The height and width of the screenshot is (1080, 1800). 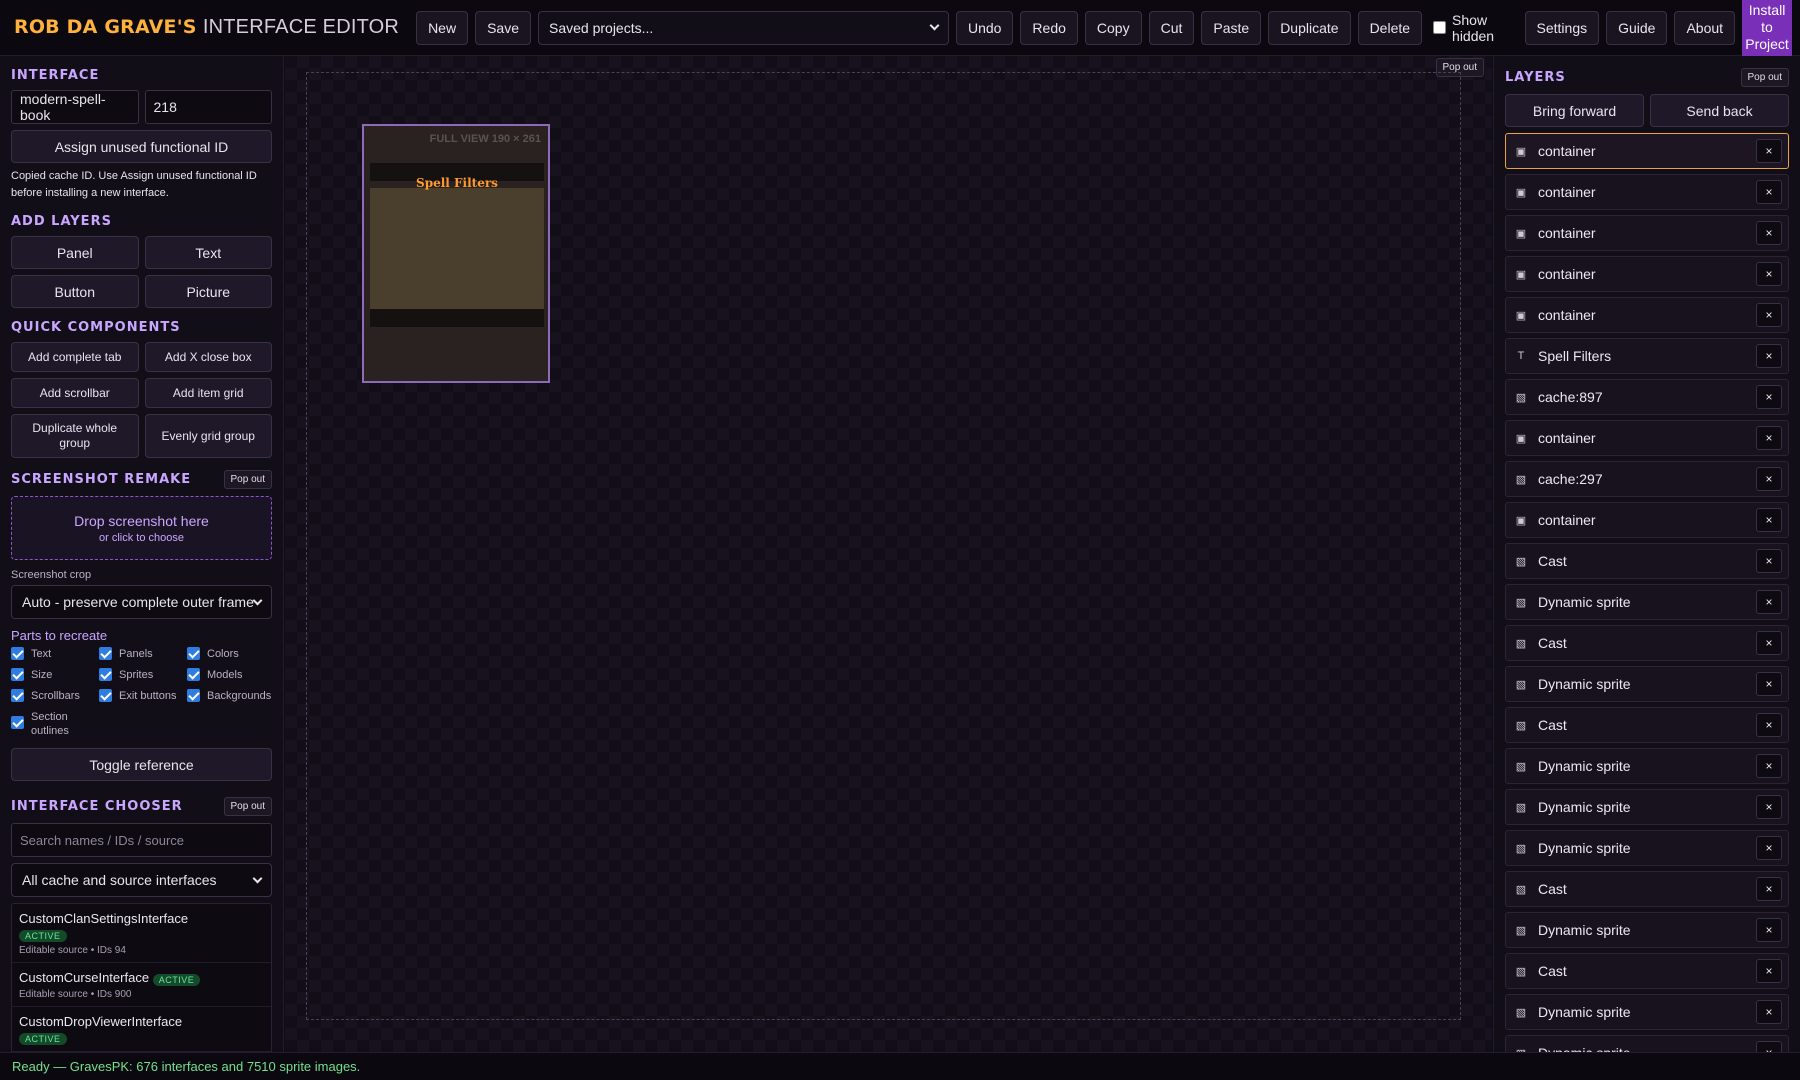 I want to click on interface-preview: FULL VIEW 190 × 261 Spell Filters, so click(x=456, y=253).